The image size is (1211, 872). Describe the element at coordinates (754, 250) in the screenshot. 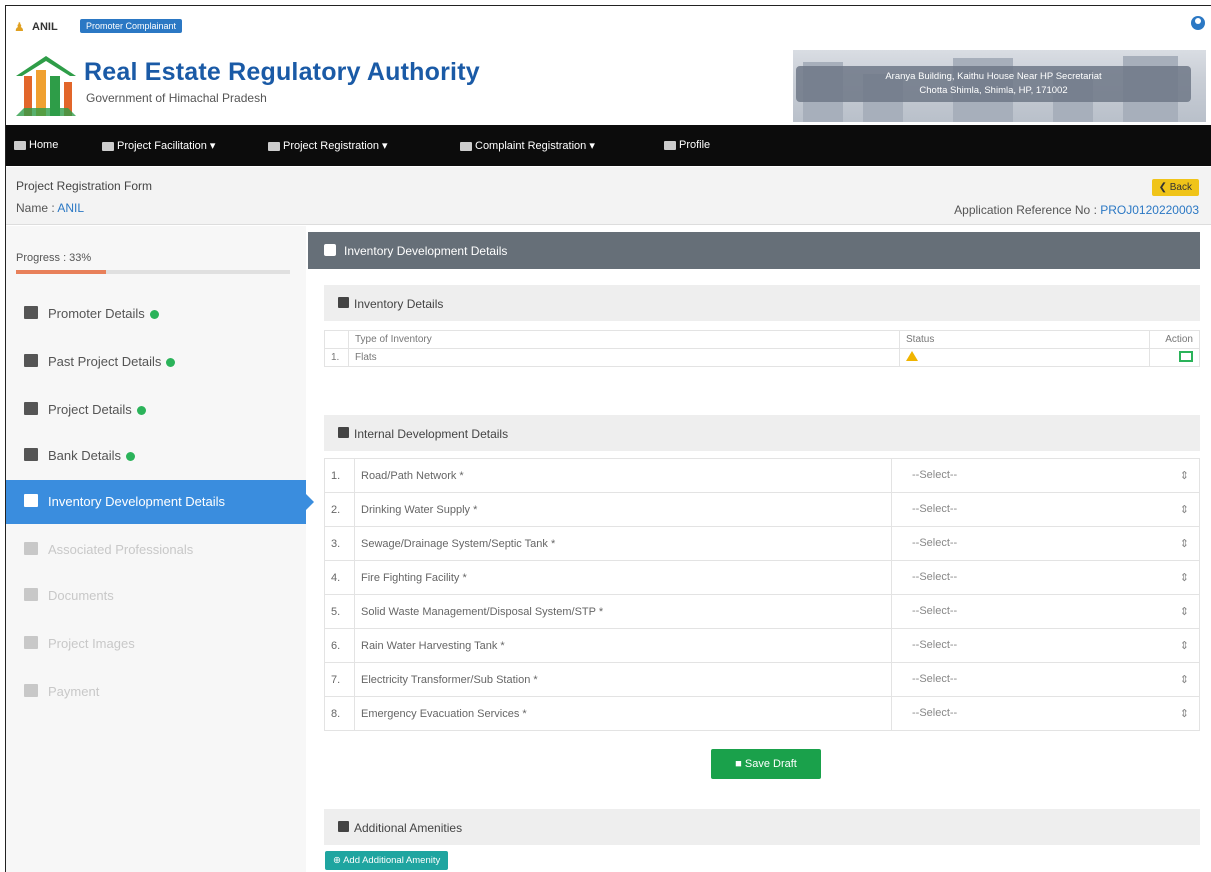

I see `section-header: Inventory Development Details` at that location.